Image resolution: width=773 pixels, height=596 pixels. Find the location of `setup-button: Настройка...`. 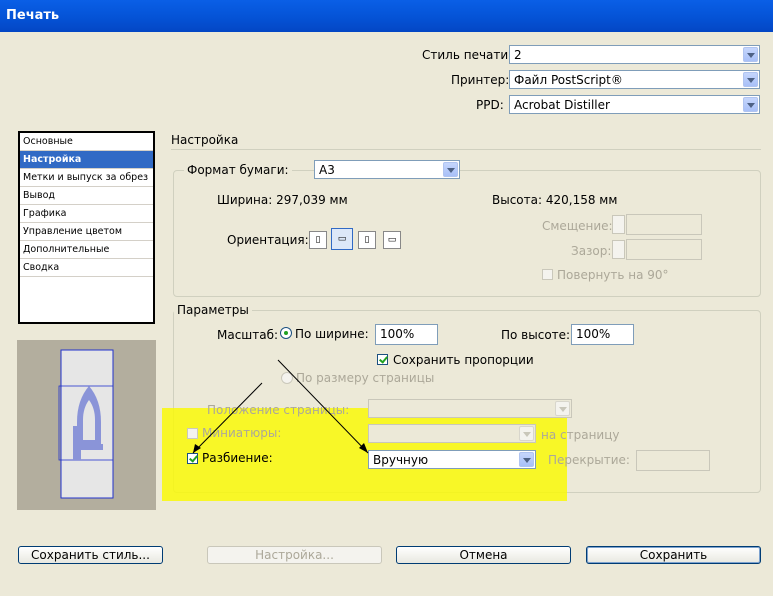

setup-button: Настройка... is located at coordinates (294, 555).